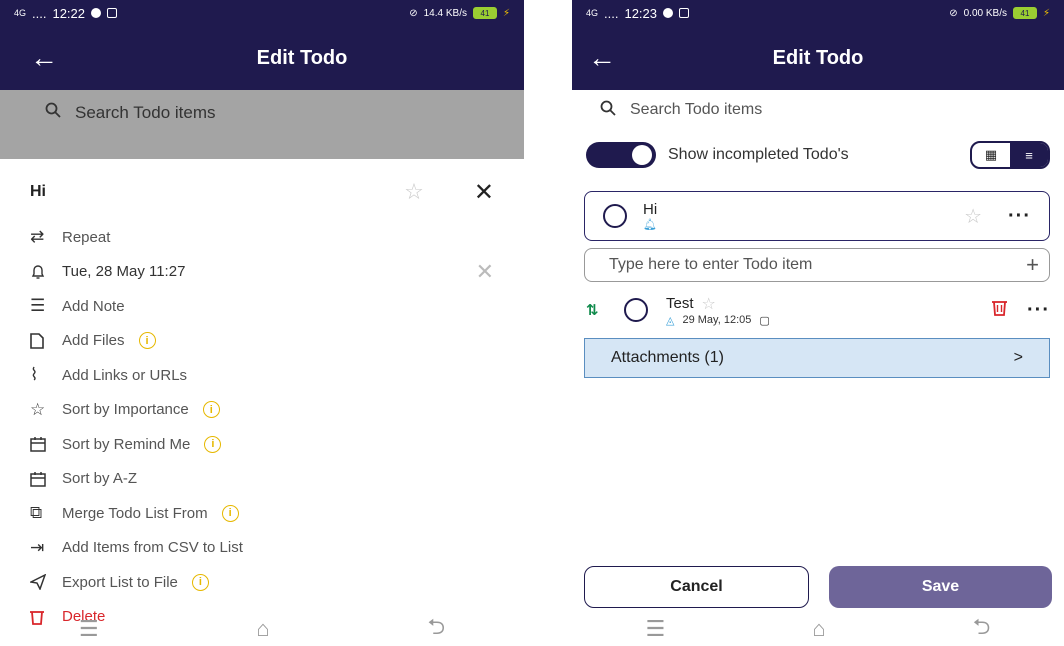  What do you see at coordinates (484, 192) in the screenshot?
I see `close-icon: ✕` at bounding box center [484, 192].